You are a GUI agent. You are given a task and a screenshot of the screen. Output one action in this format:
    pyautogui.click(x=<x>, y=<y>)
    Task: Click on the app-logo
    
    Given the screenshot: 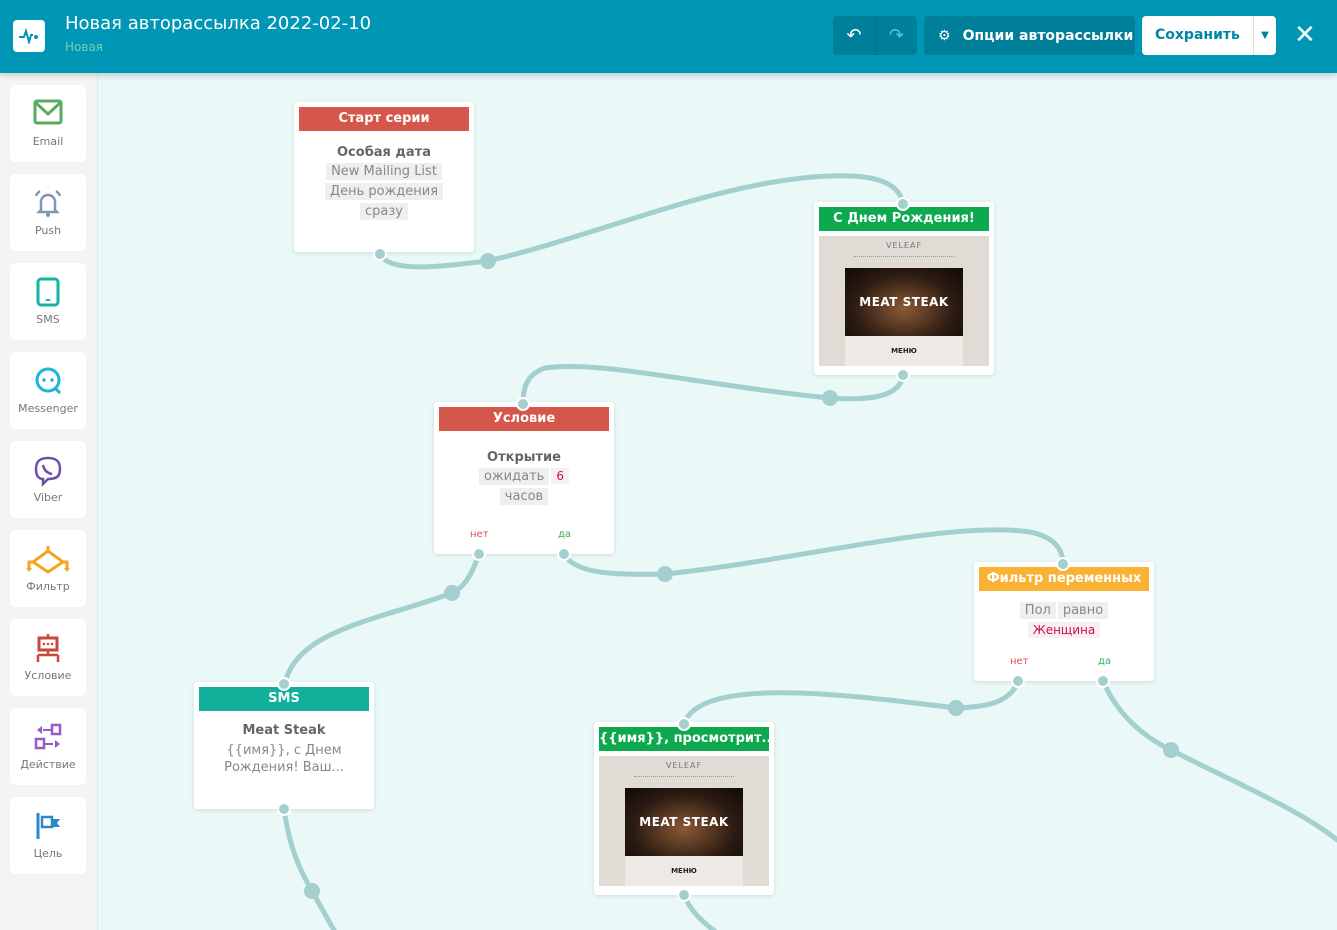 What is the action you would take?
    pyautogui.click(x=29, y=36)
    